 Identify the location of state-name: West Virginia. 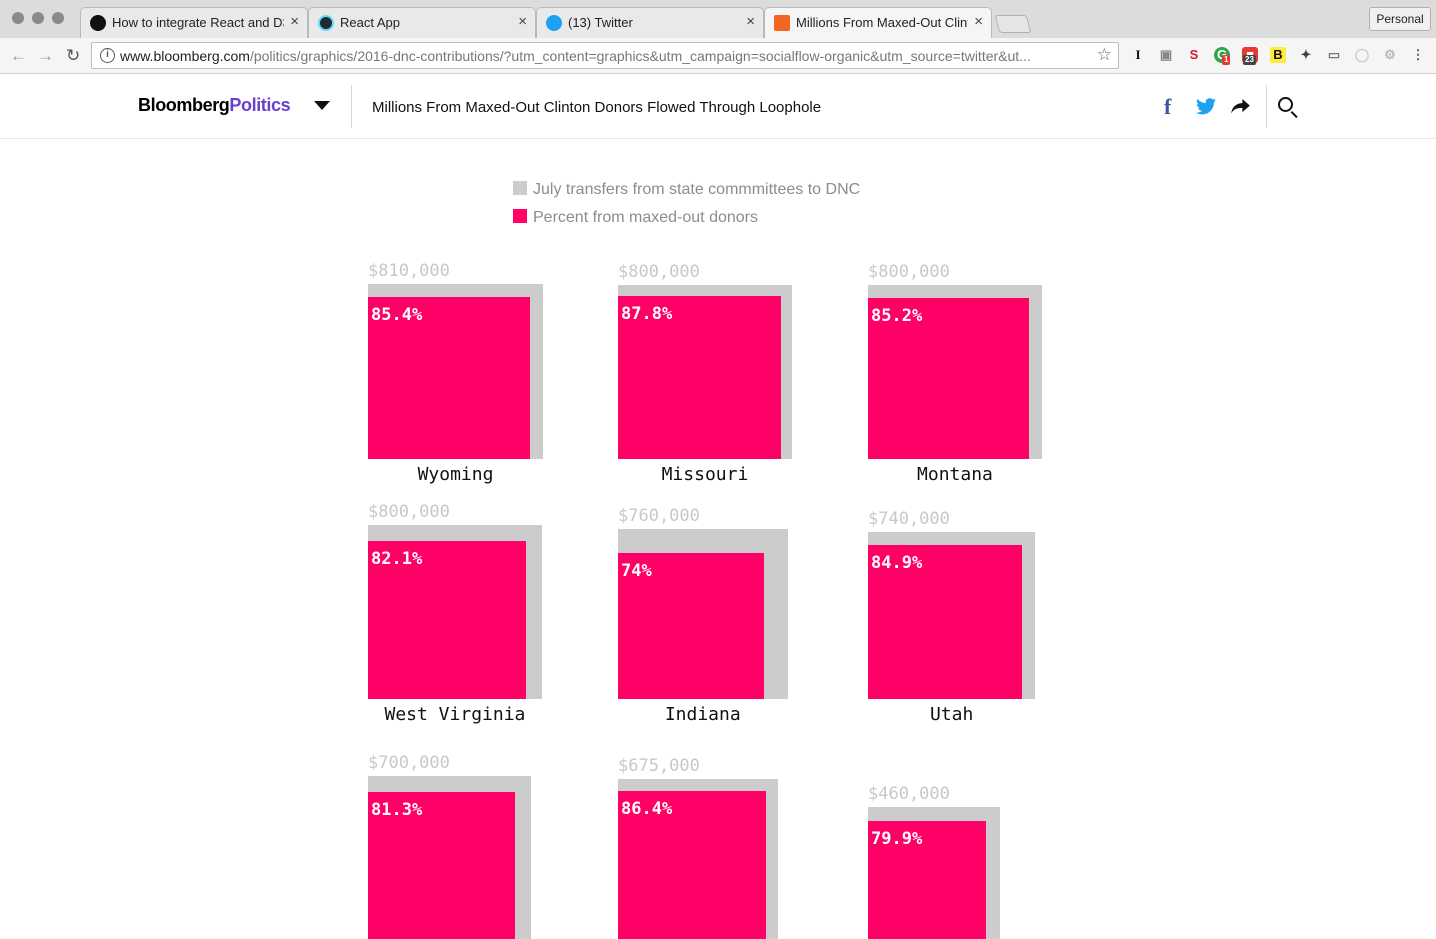
(455, 714).